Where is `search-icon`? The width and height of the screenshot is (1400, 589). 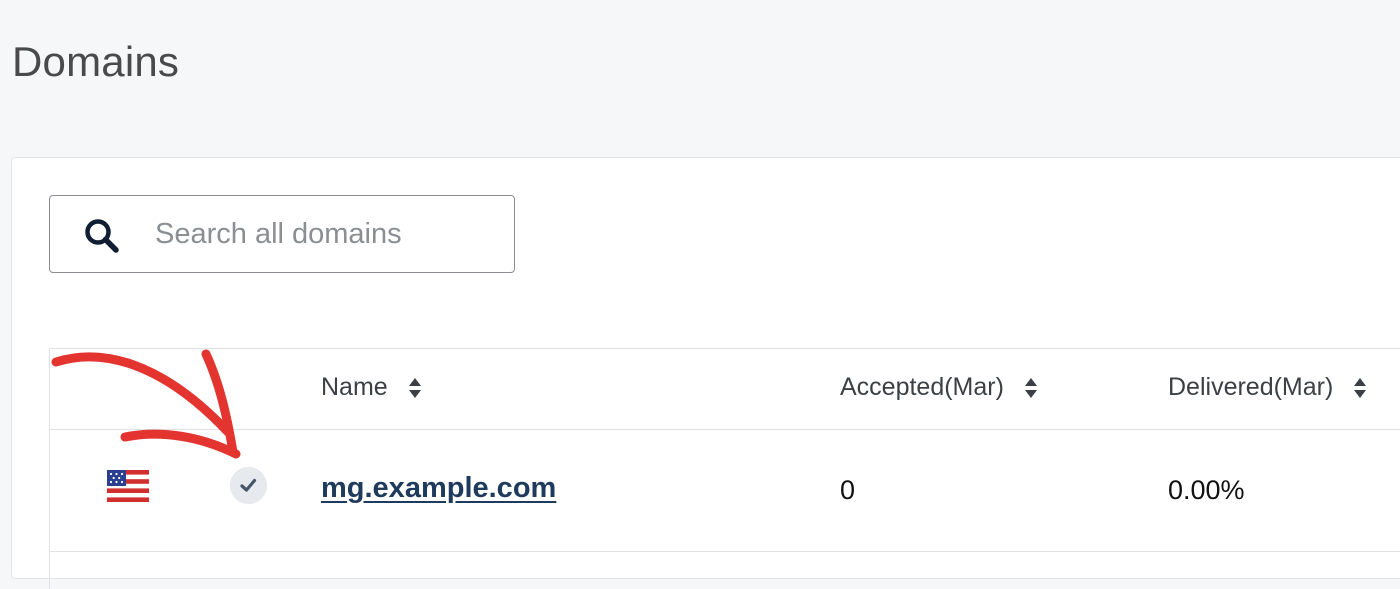 search-icon is located at coordinates (102, 236).